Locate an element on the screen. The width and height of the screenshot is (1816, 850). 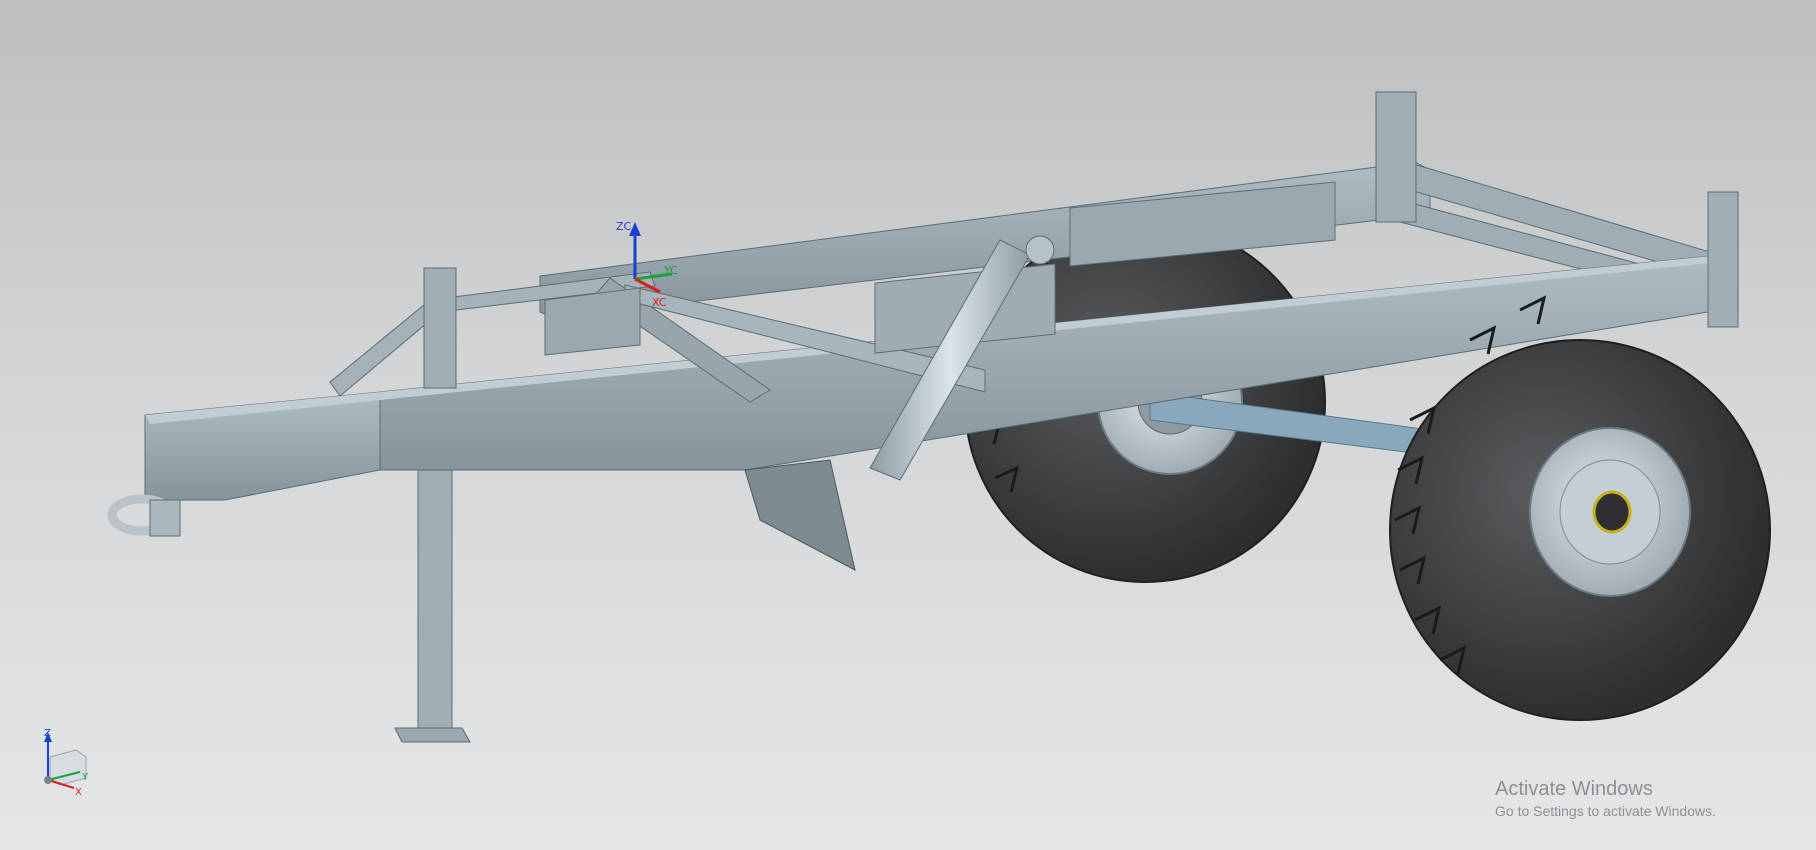
plough-blade is located at coordinates (800, 515).